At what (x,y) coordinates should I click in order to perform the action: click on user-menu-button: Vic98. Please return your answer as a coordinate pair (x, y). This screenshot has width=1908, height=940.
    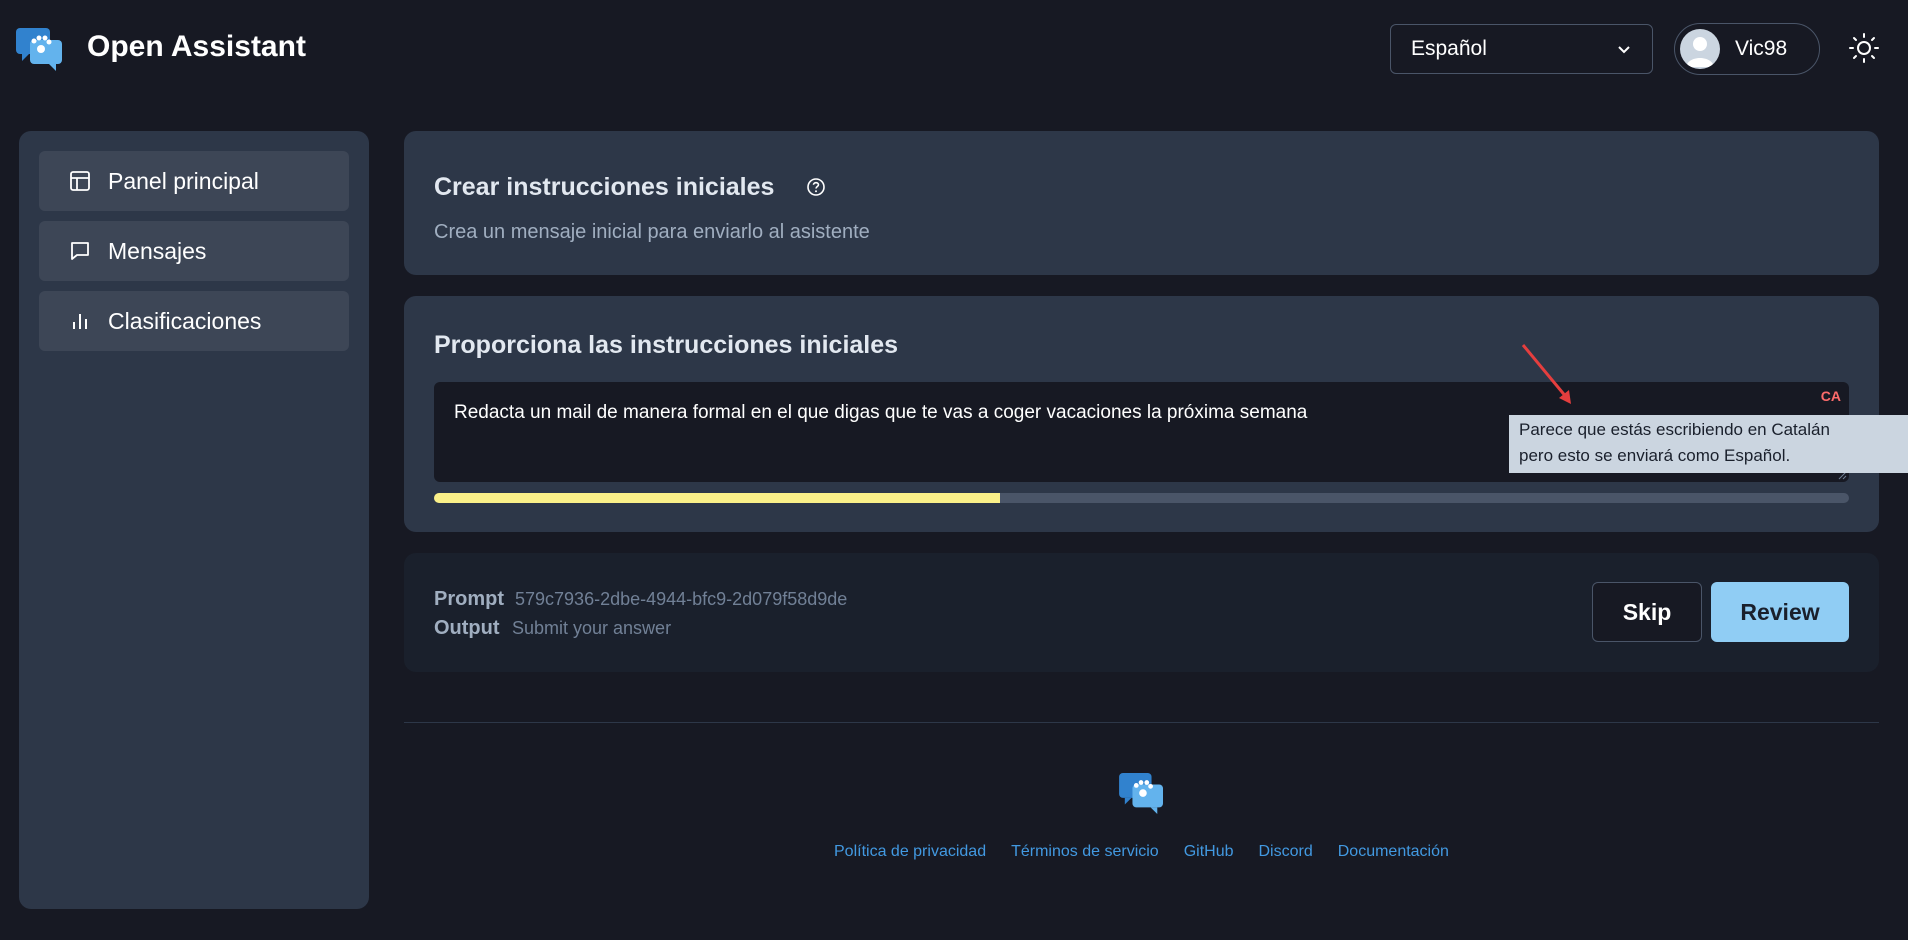
    Looking at the image, I should click on (1747, 49).